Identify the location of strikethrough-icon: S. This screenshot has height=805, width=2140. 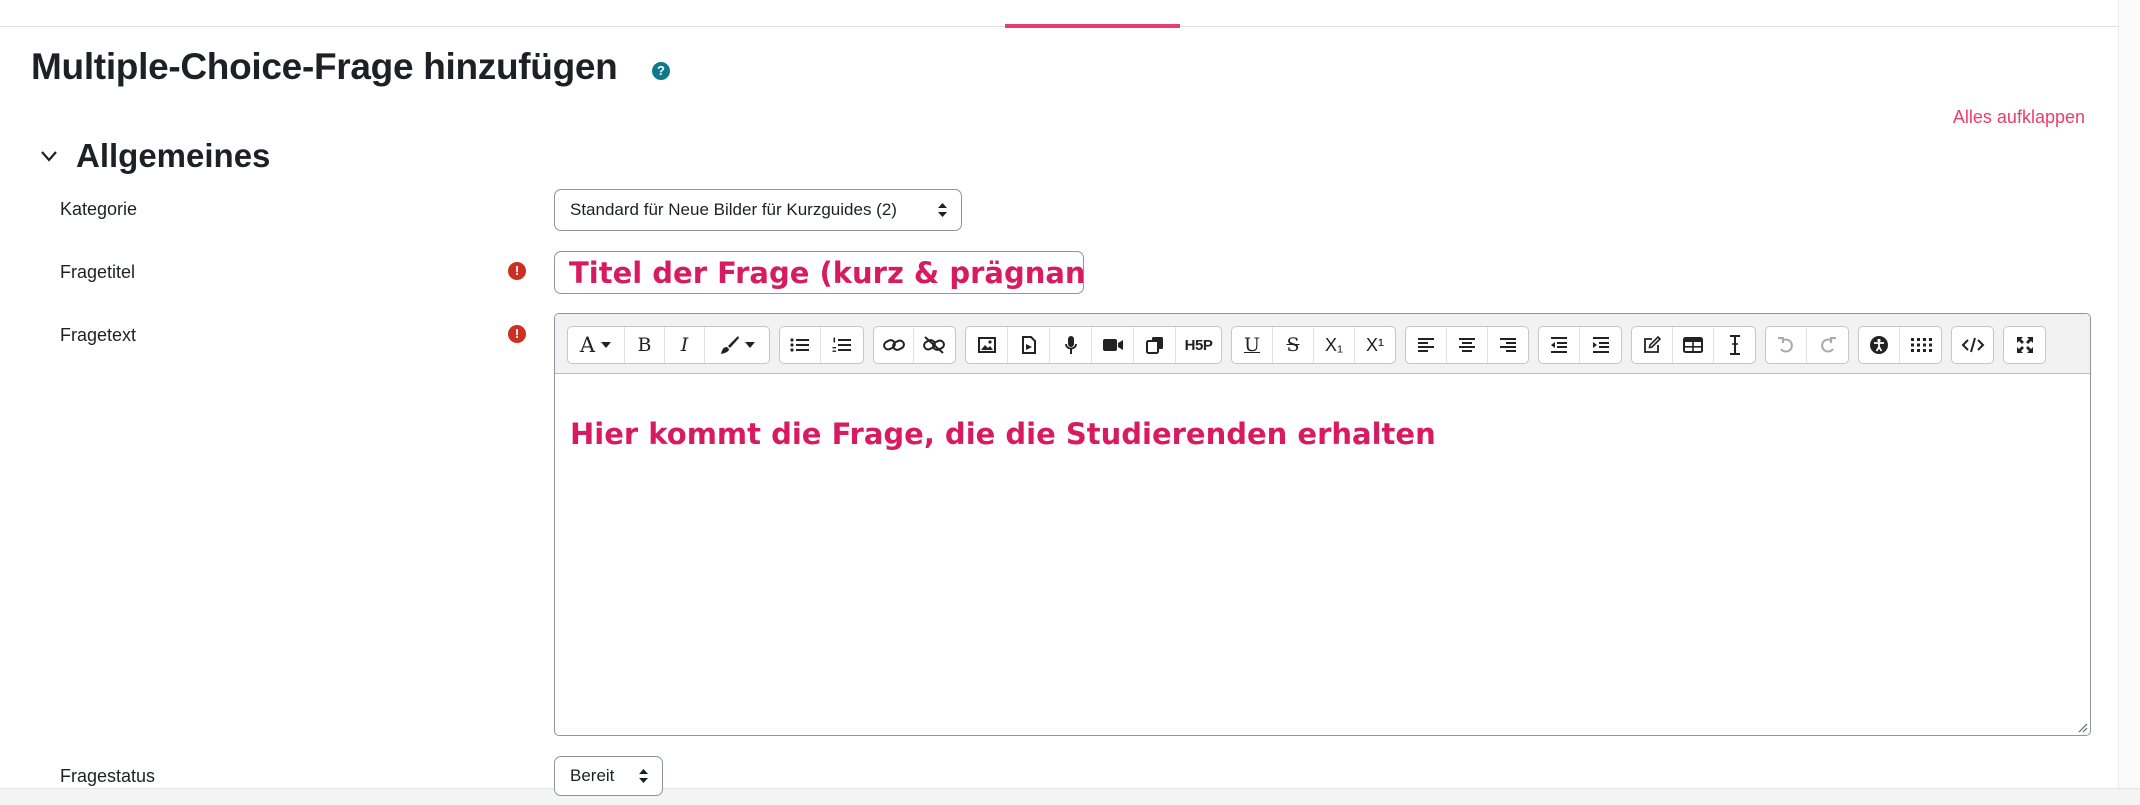
(1293, 345).